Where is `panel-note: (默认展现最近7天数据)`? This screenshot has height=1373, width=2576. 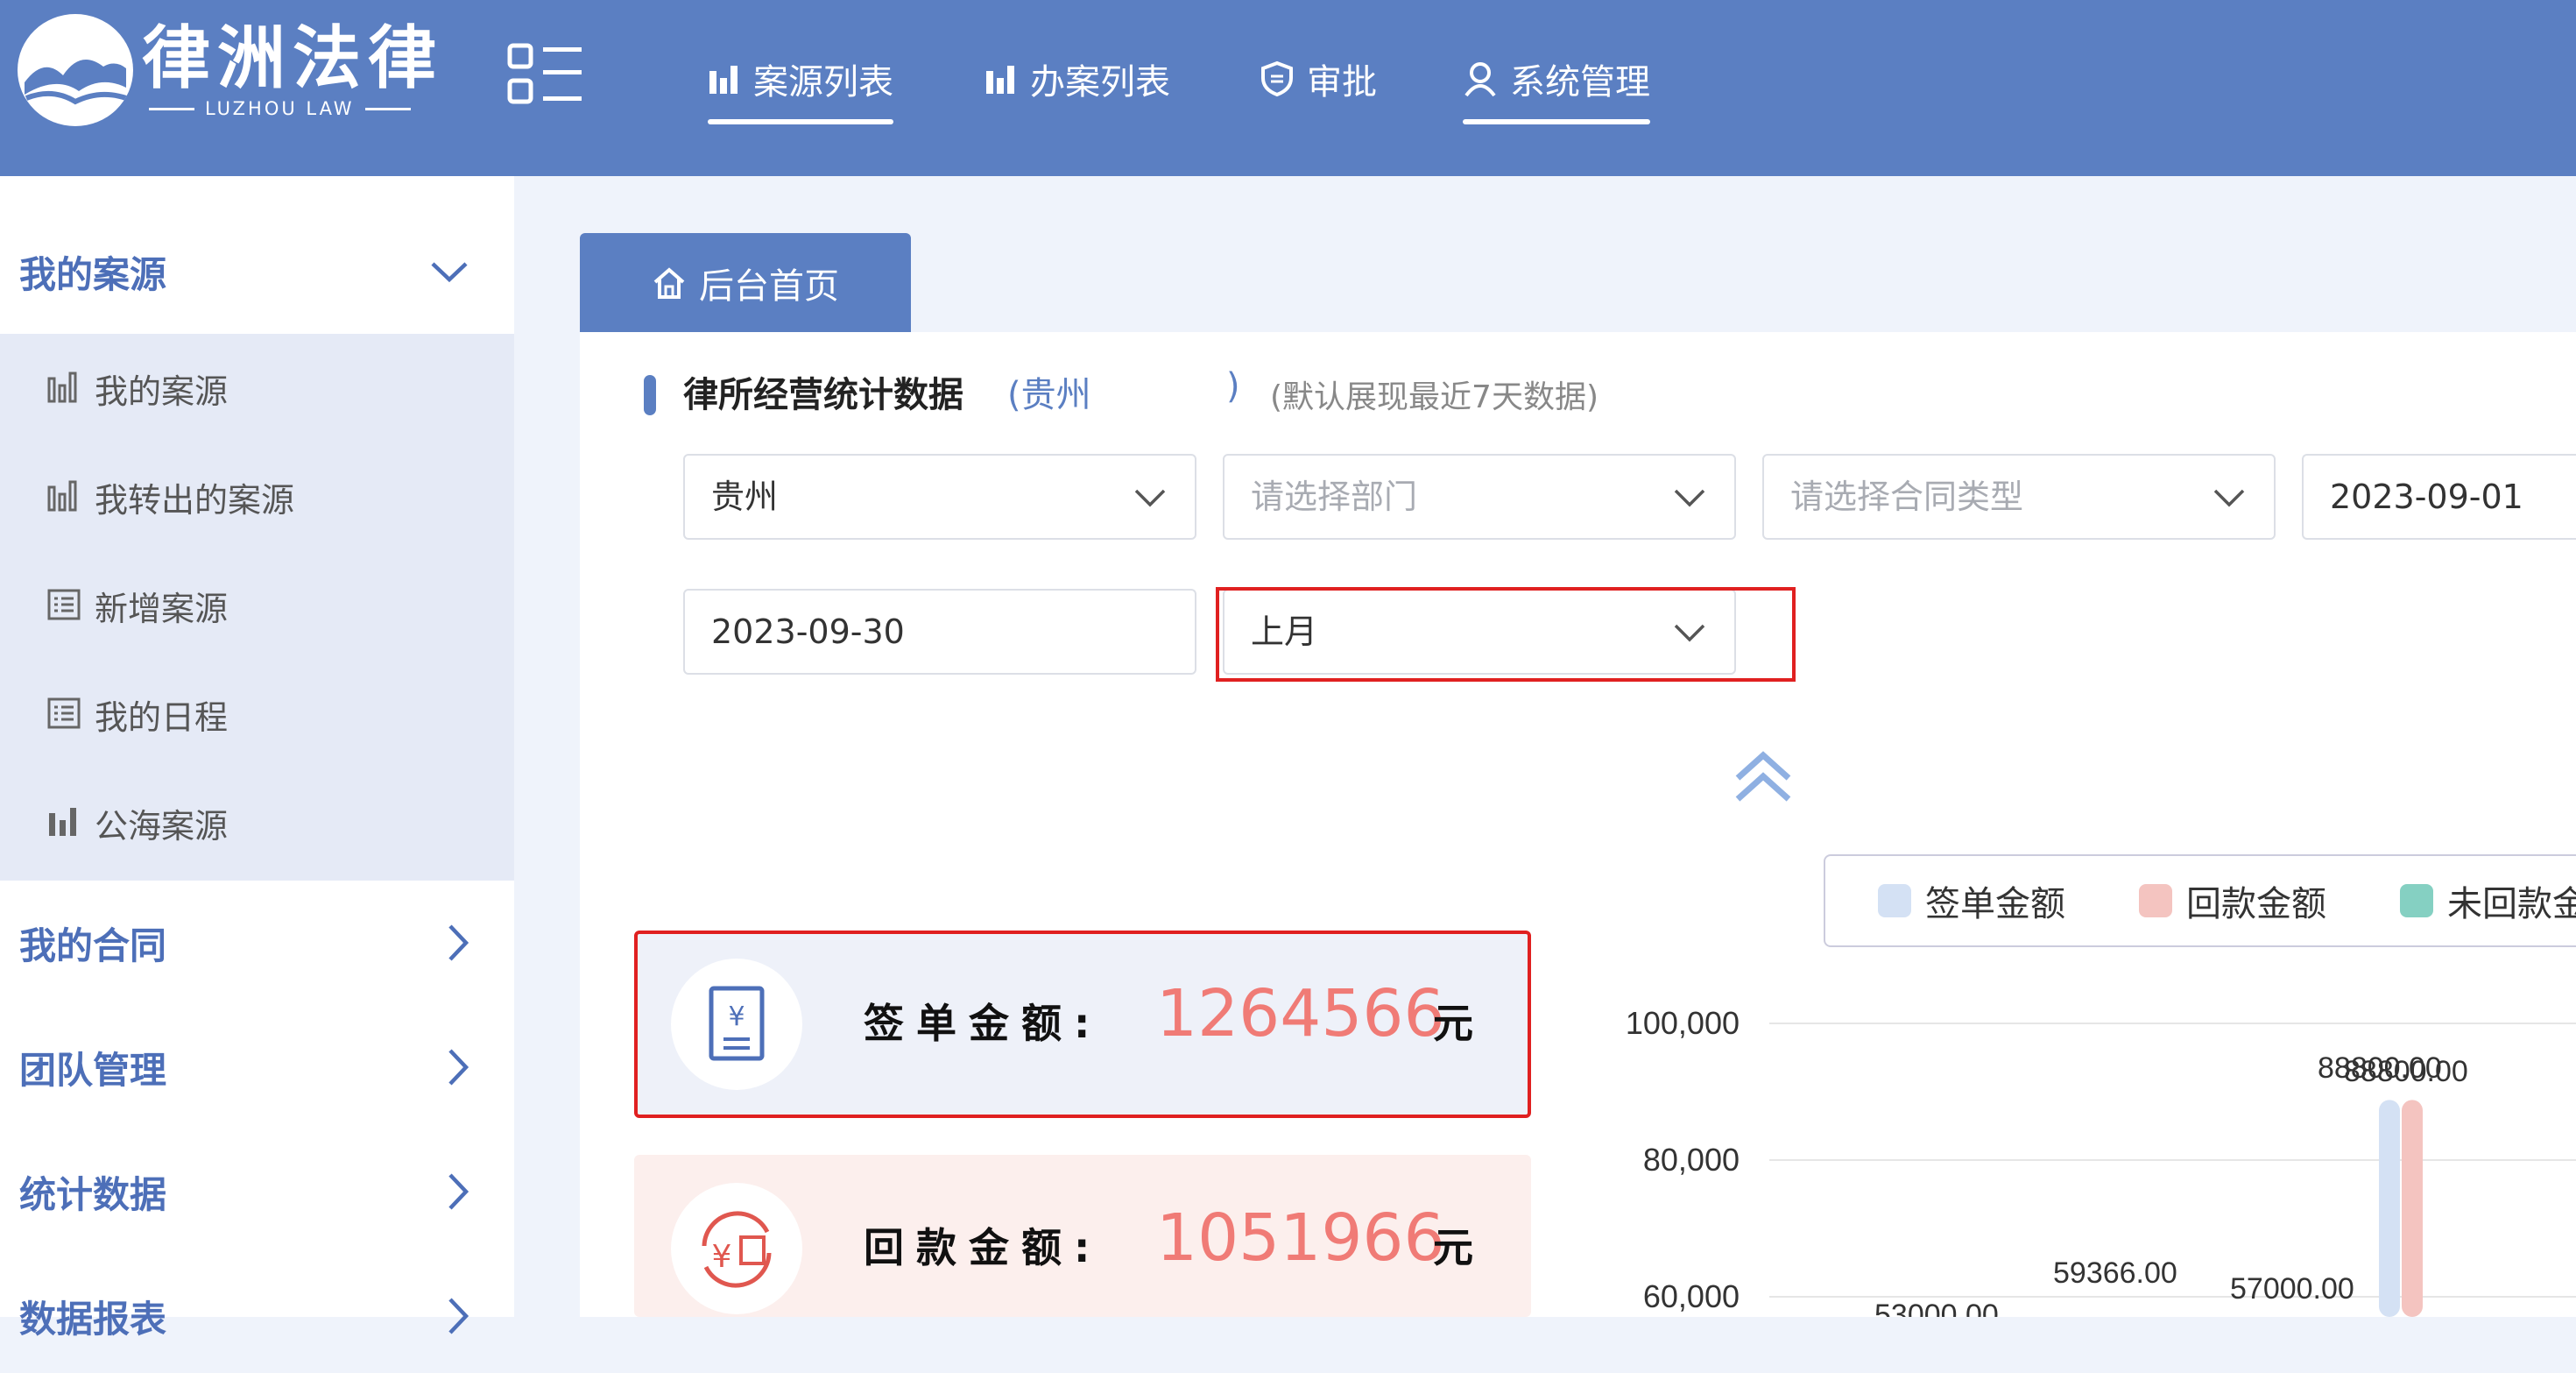
panel-note: (默认展现最近7天数据) is located at coordinates (1434, 397).